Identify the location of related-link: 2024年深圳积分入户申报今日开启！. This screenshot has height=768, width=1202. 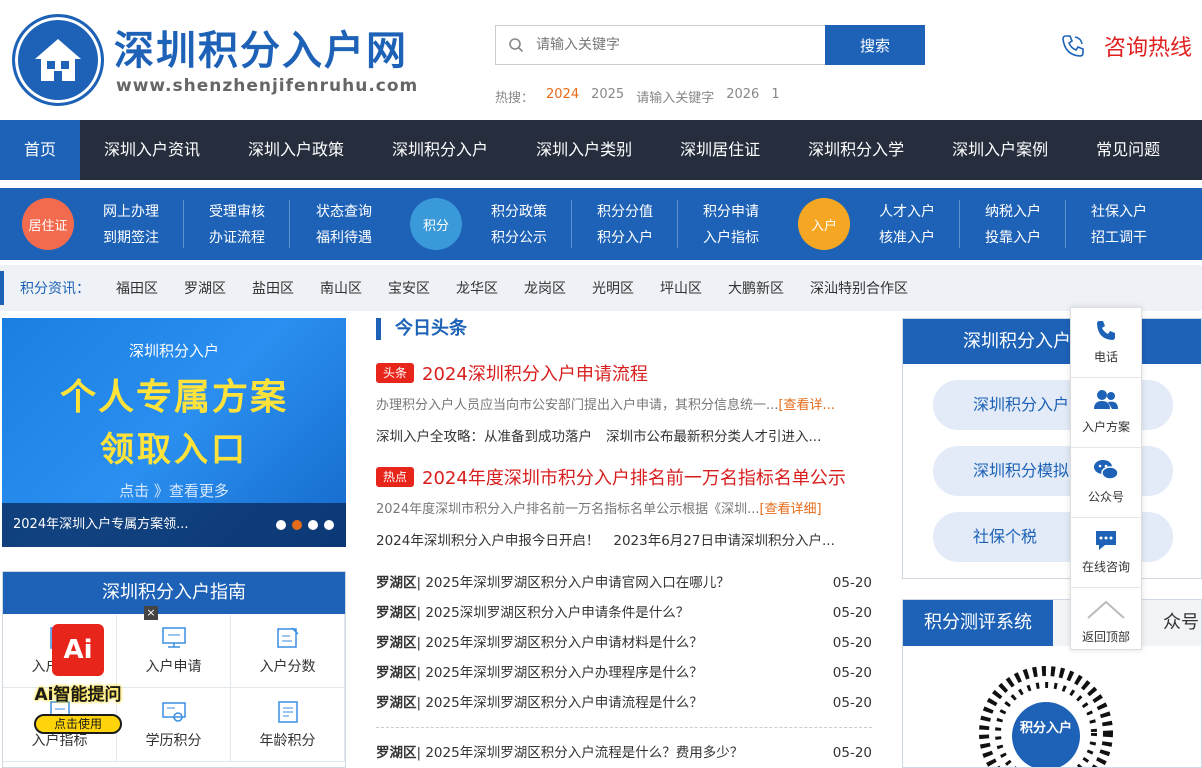
(487, 541).